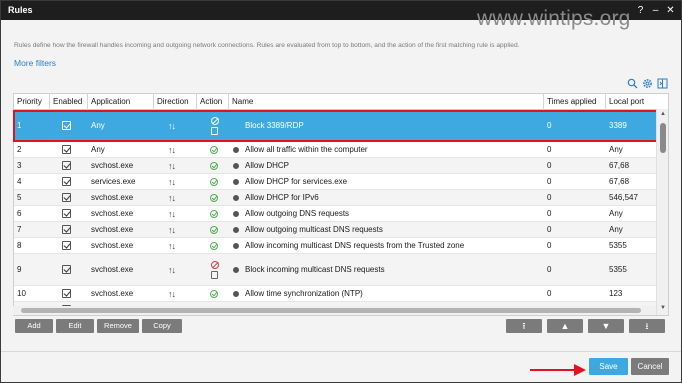  What do you see at coordinates (632, 83) in the screenshot?
I see `search-icon` at bounding box center [632, 83].